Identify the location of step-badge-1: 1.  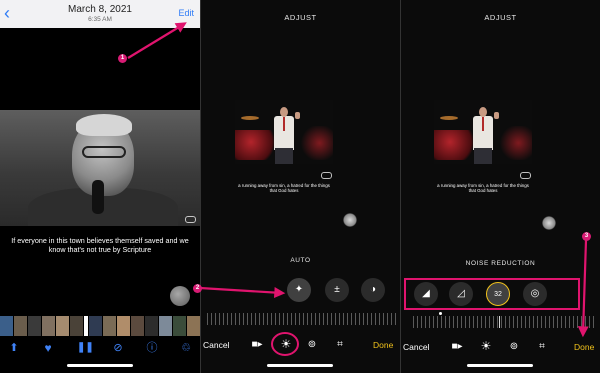
(122, 58).